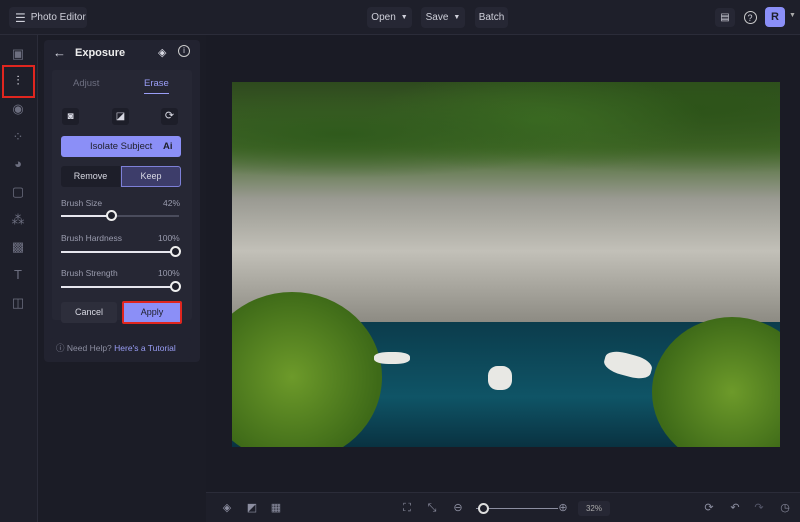 Image resolution: width=800 pixels, height=522 pixels. I want to click on info-icon: i, so click(184, 51).